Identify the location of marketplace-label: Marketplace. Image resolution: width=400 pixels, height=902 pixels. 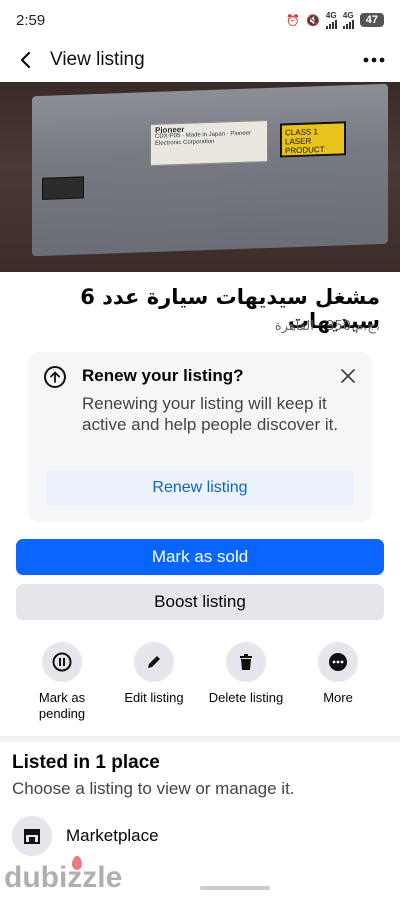
(112, 835).